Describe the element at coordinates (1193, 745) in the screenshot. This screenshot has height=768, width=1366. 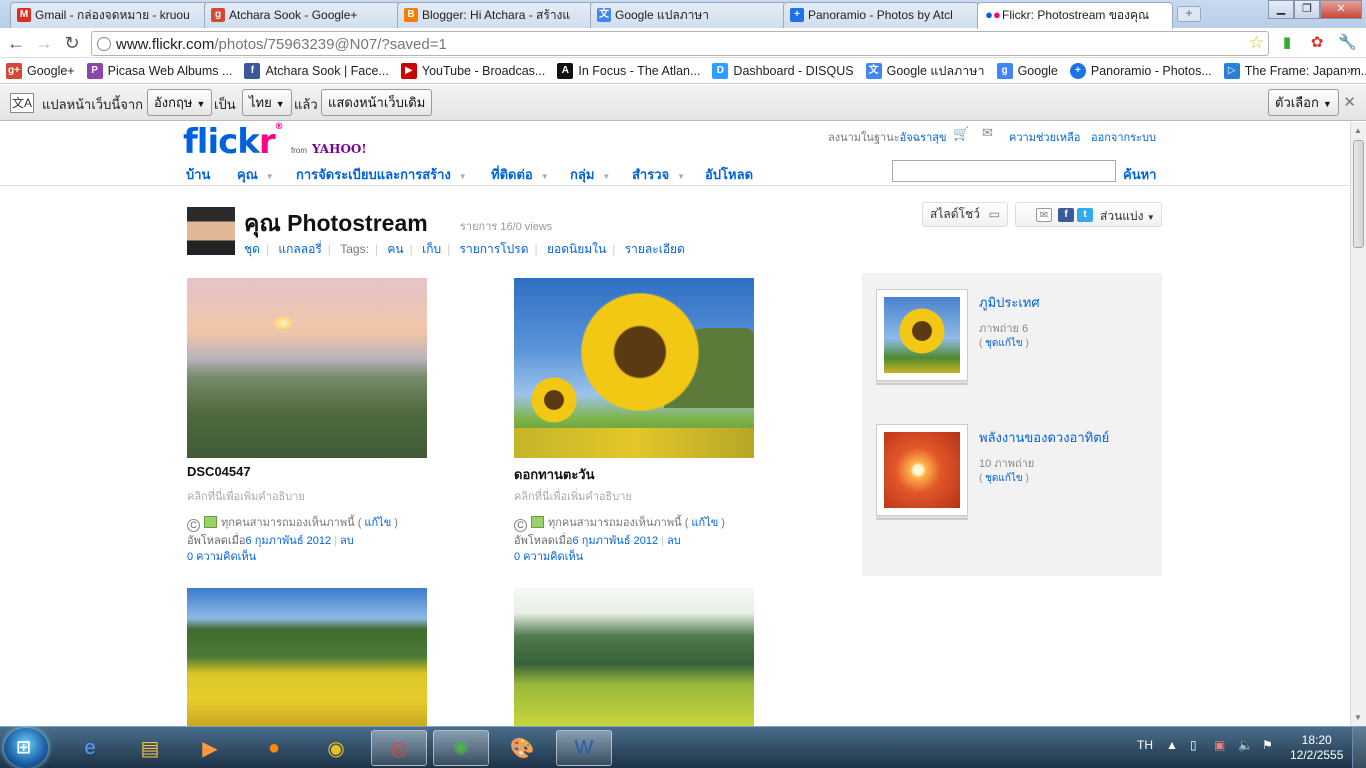
I see `tray-device-icon: ▯` at that location.